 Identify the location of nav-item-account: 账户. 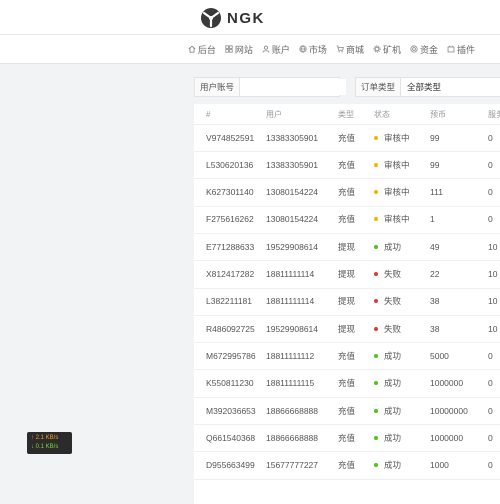
(276, 49).